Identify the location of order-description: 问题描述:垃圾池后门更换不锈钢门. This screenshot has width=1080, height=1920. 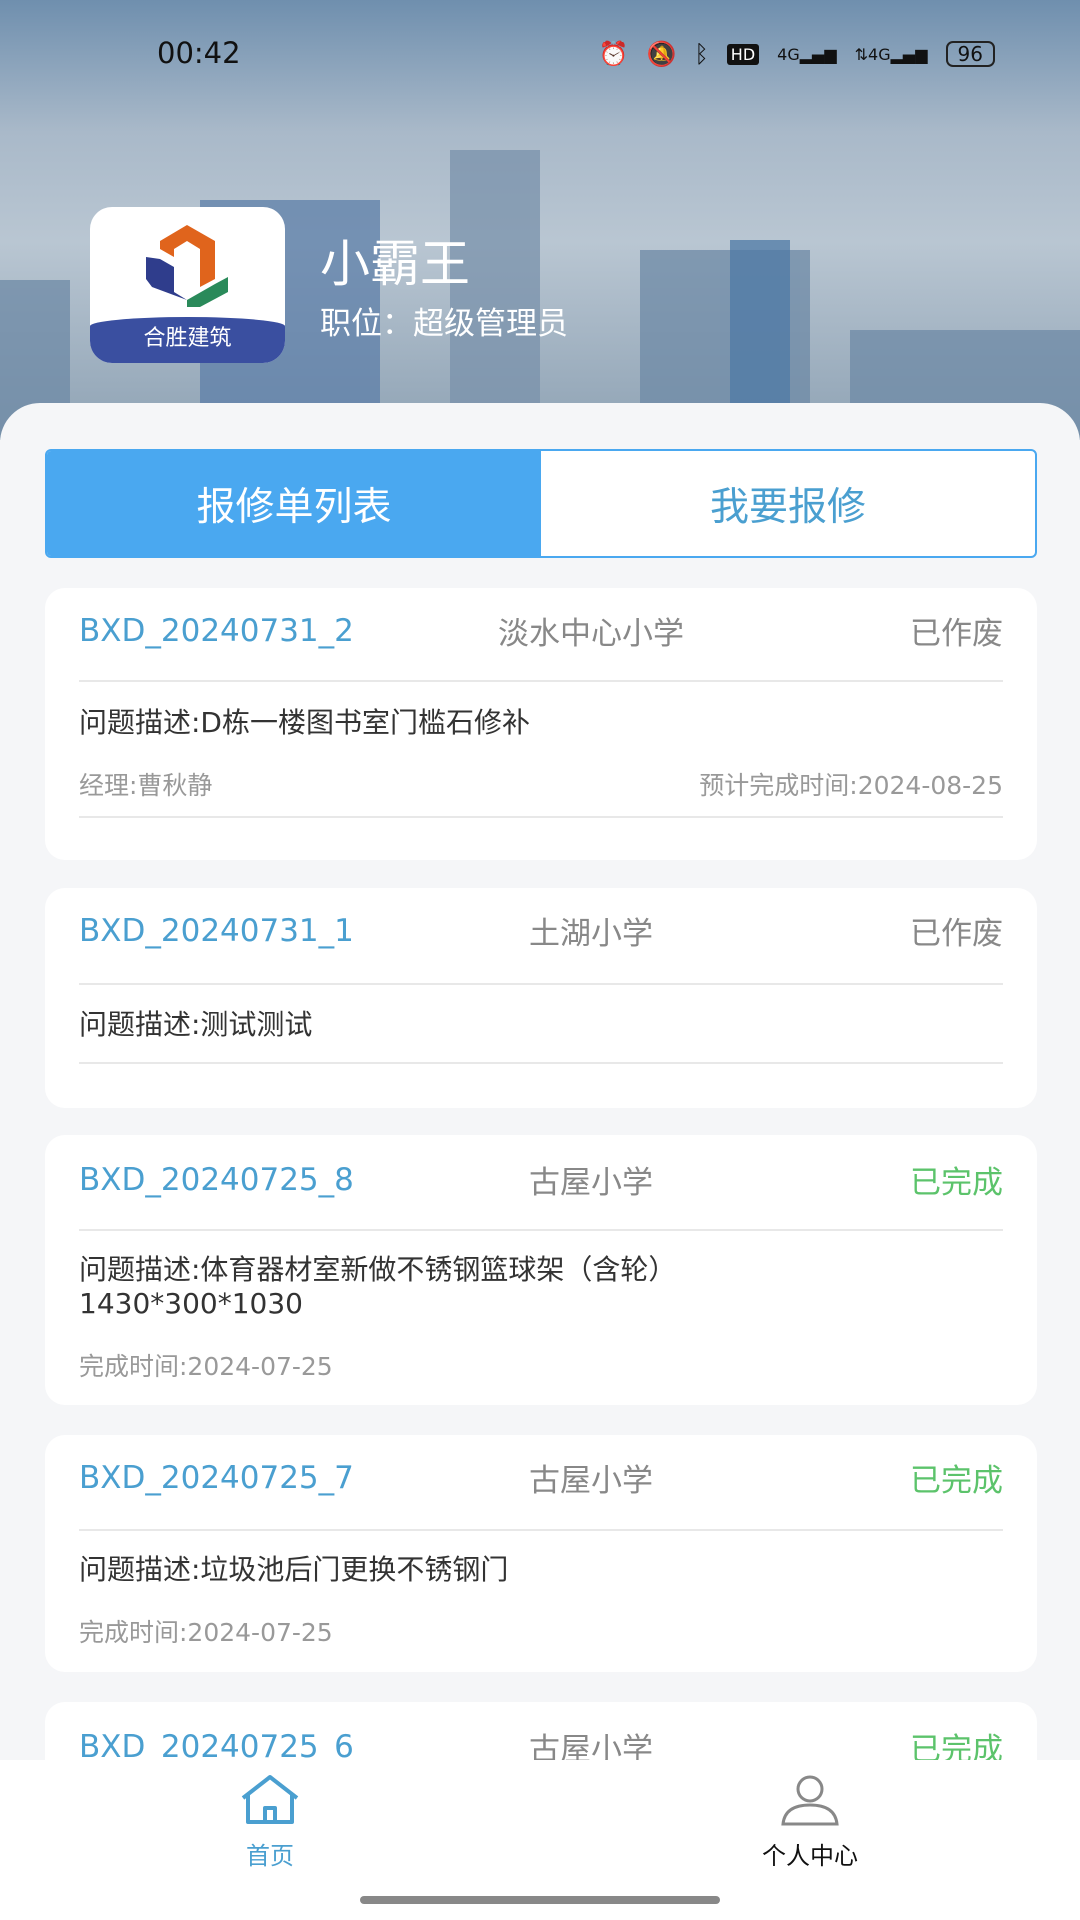
(294, 1569).